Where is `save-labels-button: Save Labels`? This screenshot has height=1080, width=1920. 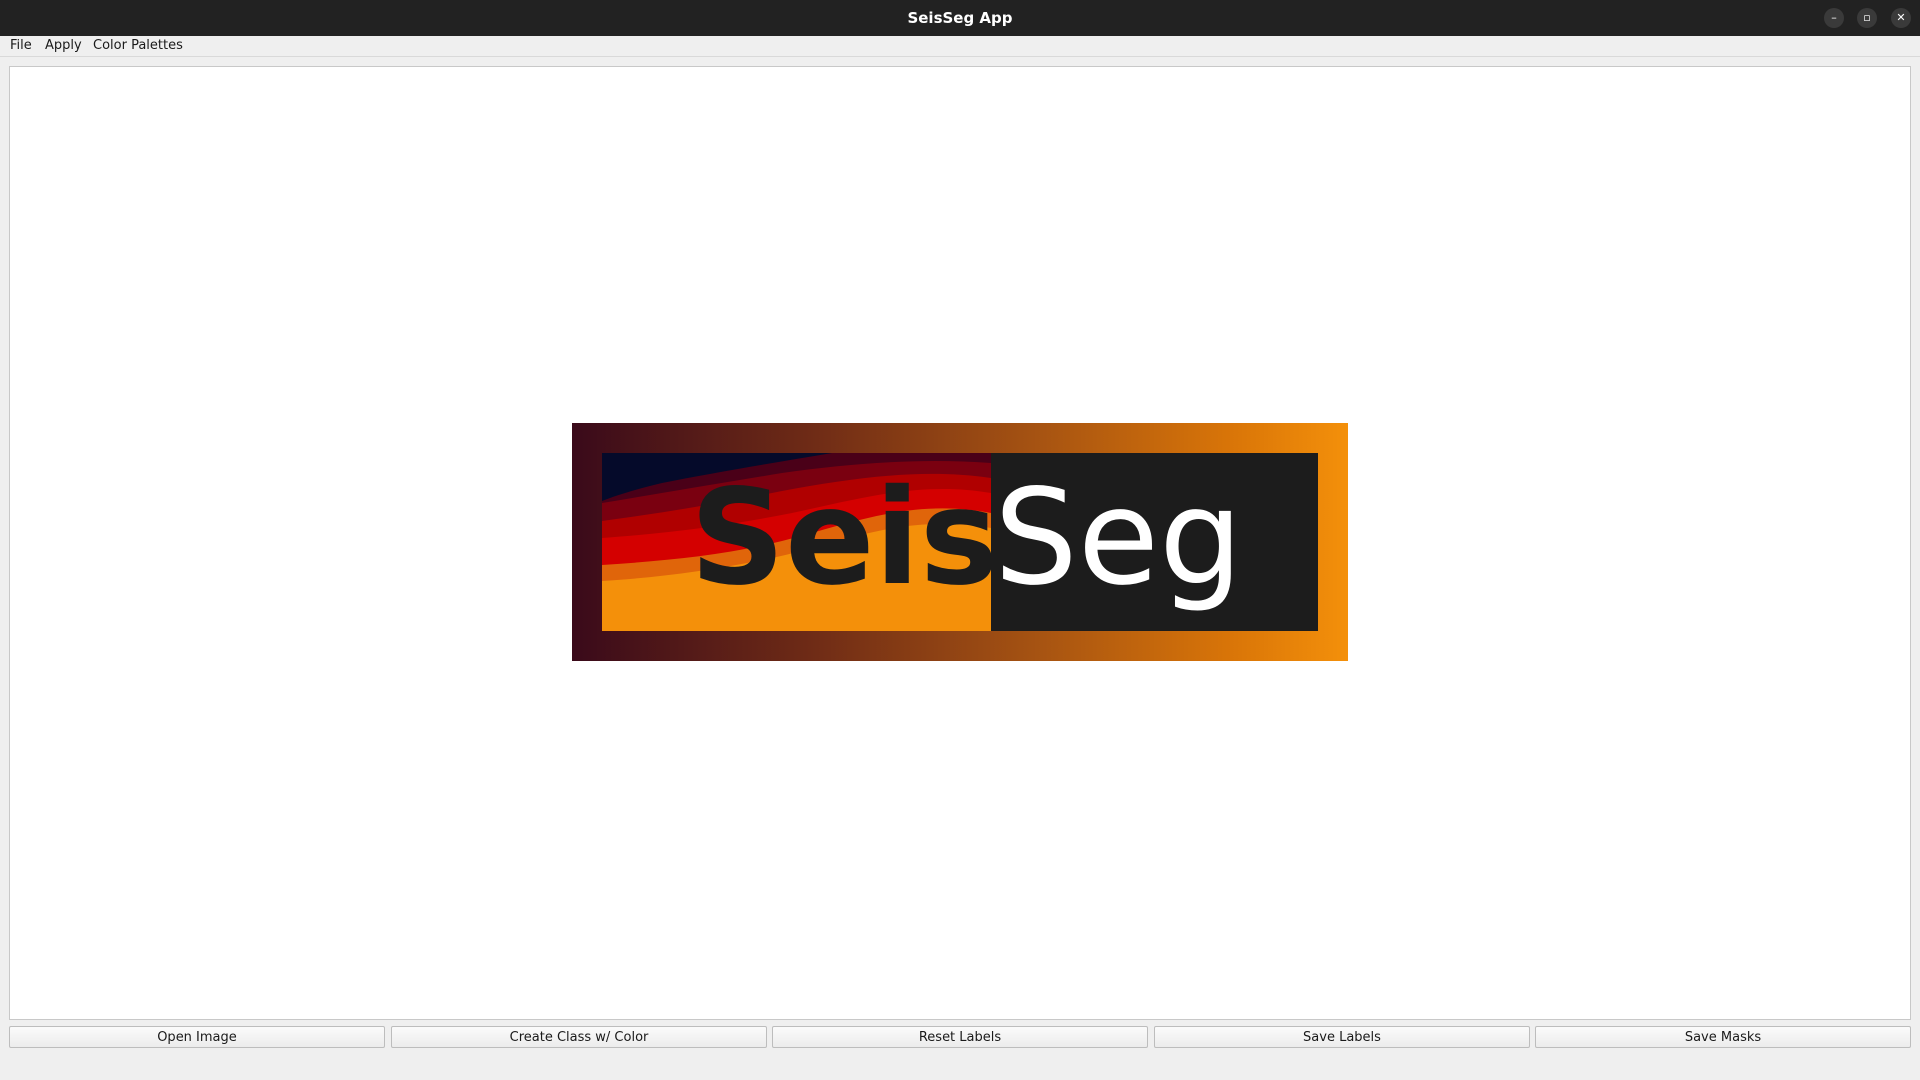 save-labels-button: Save Labels is located at coordinates (1342, 1037).